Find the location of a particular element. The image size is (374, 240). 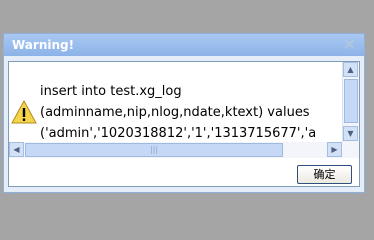

vertical-scrollbar: ▲ ▼ is located at coordinates (350, 102).